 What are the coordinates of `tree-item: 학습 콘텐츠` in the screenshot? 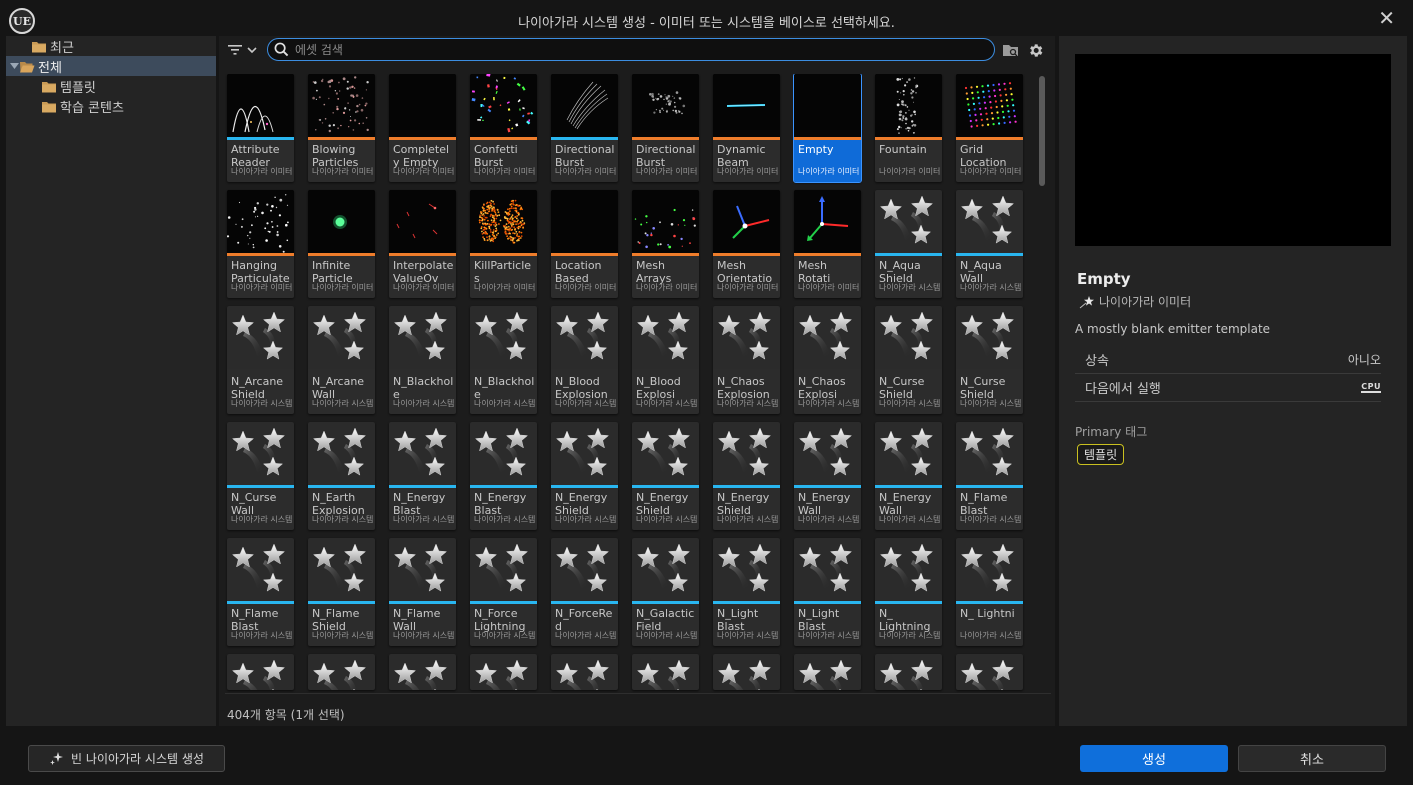 It's located at (111, 106).